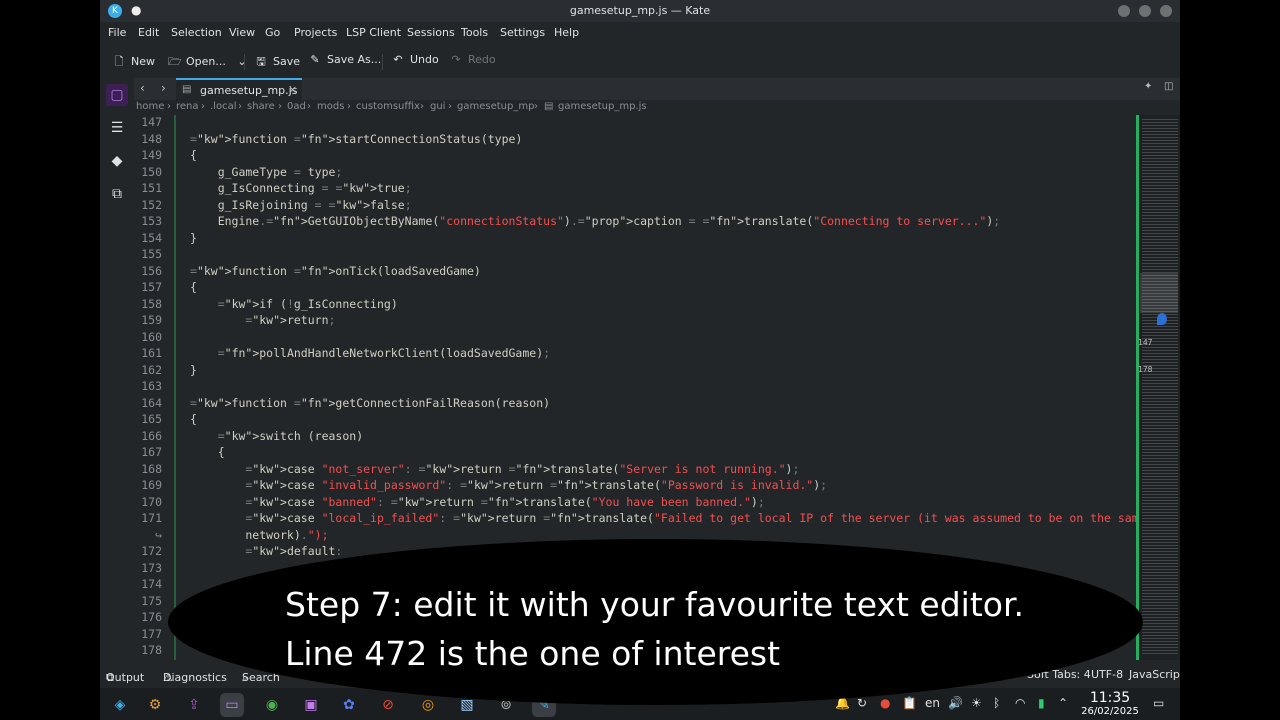 This screenshot has width=1280, height=720. What do you see at coordinates (1158, 387) in the screenshot?
I see `minimap-scrollbar: 147 178` at bounding box center [1158, 387].